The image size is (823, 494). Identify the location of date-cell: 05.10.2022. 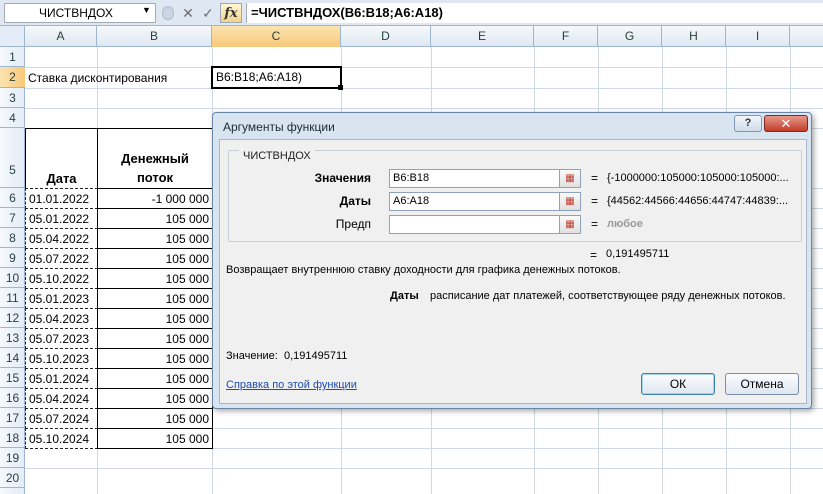
(61, 278).